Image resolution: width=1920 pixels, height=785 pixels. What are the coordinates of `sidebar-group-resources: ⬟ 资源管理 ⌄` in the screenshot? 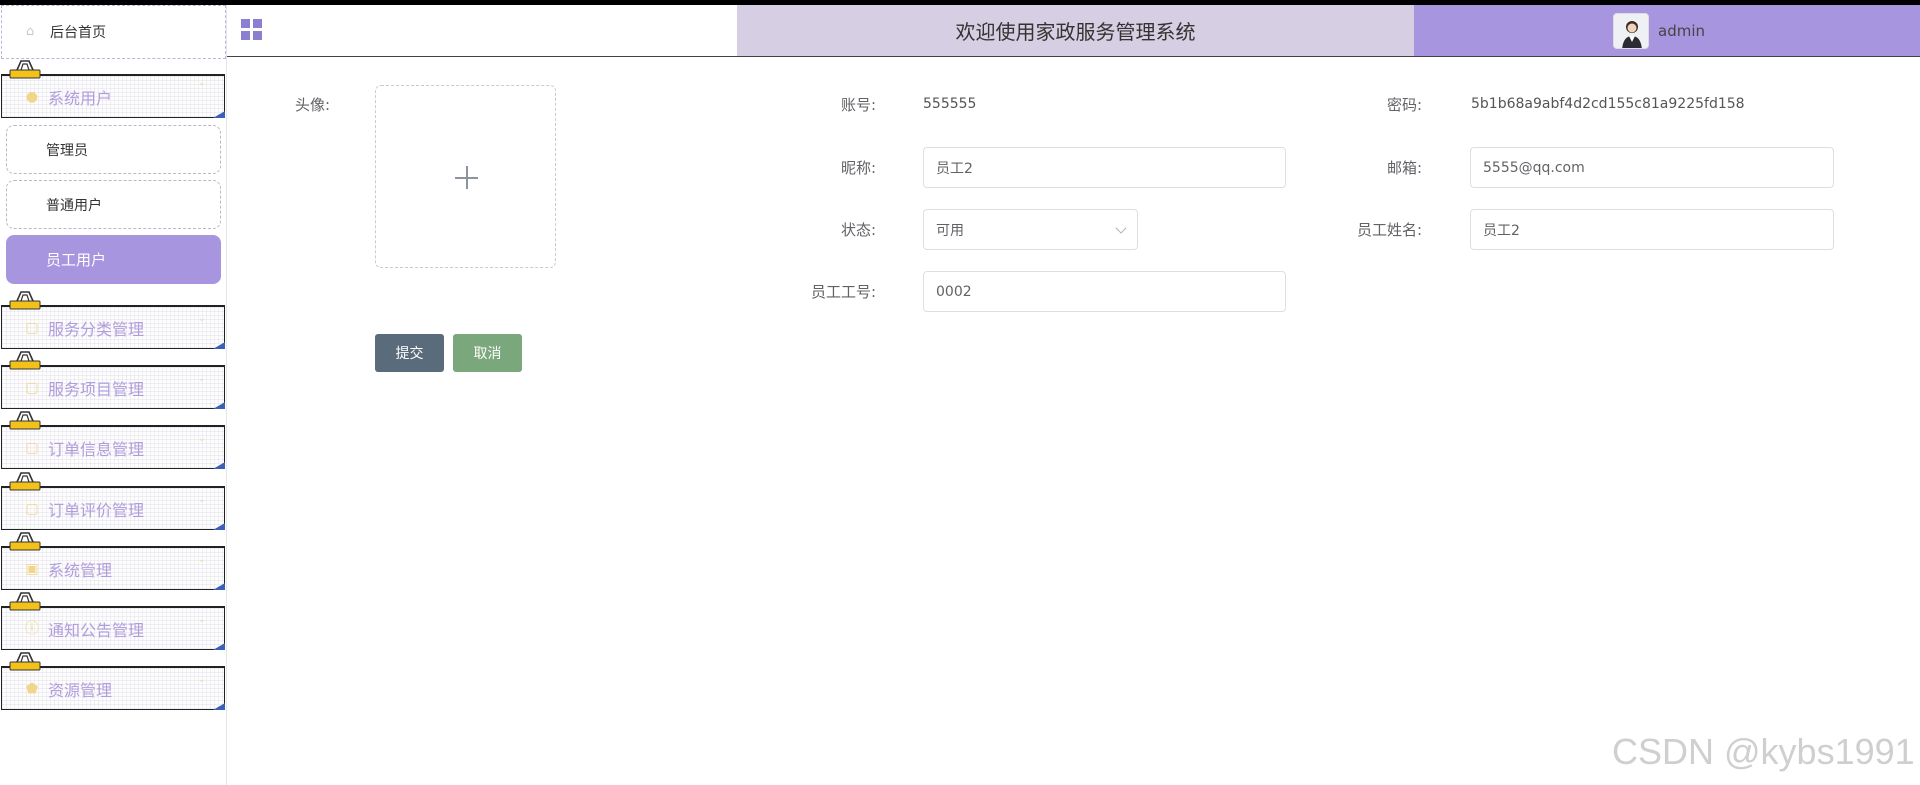 It's located at (113, 688).